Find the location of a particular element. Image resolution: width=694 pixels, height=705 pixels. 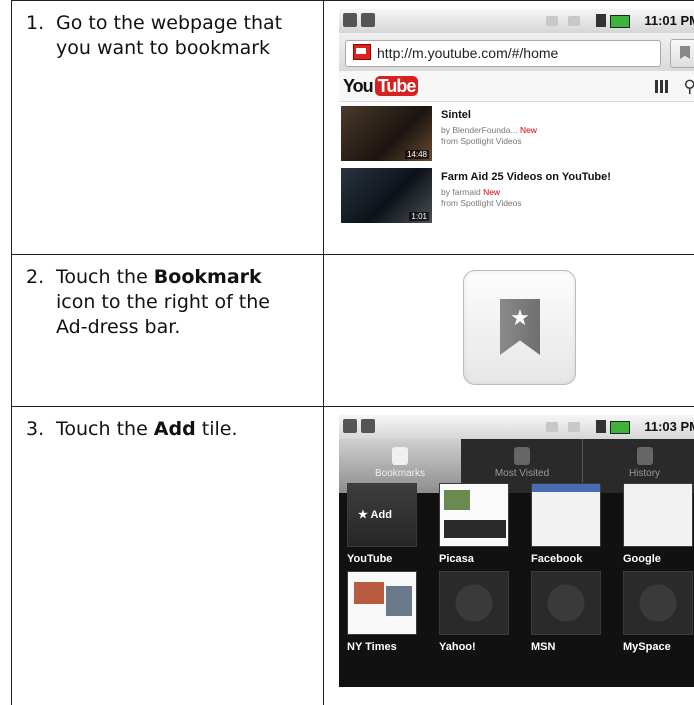

bookmark-tile-google: Google is located at coordinates (658, 524).